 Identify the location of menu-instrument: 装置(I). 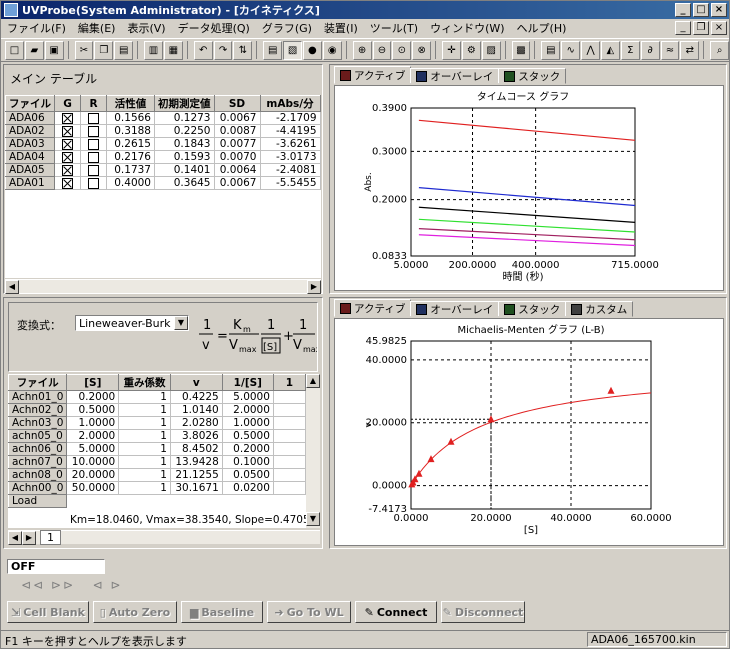
(341, 28).